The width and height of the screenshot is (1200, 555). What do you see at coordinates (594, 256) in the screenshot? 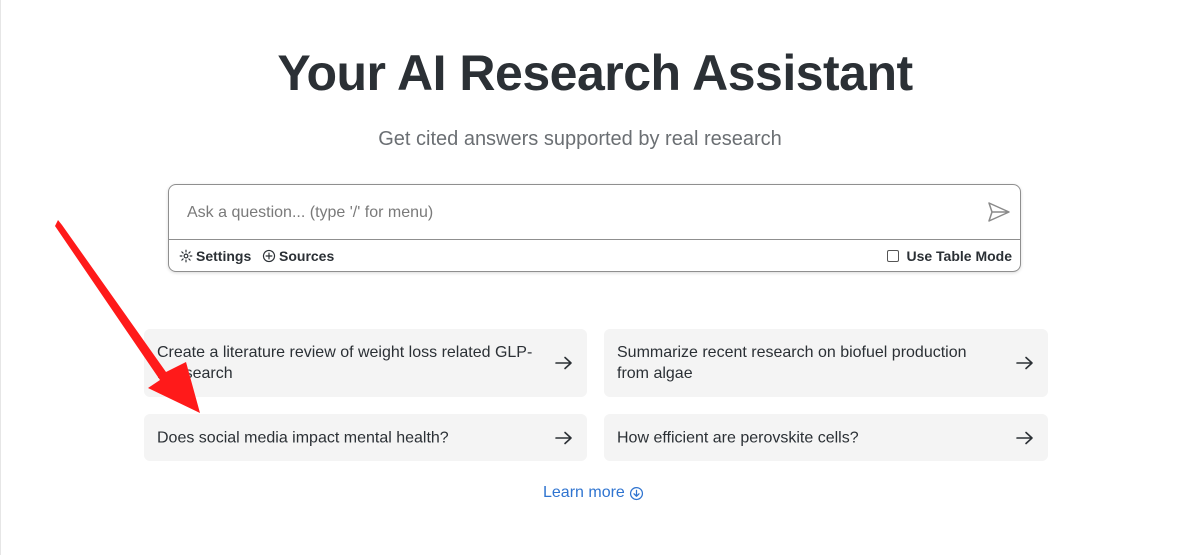
I see `search-toolbar: Settings Sources Use Table Mode` at bounding box center [594, 256].